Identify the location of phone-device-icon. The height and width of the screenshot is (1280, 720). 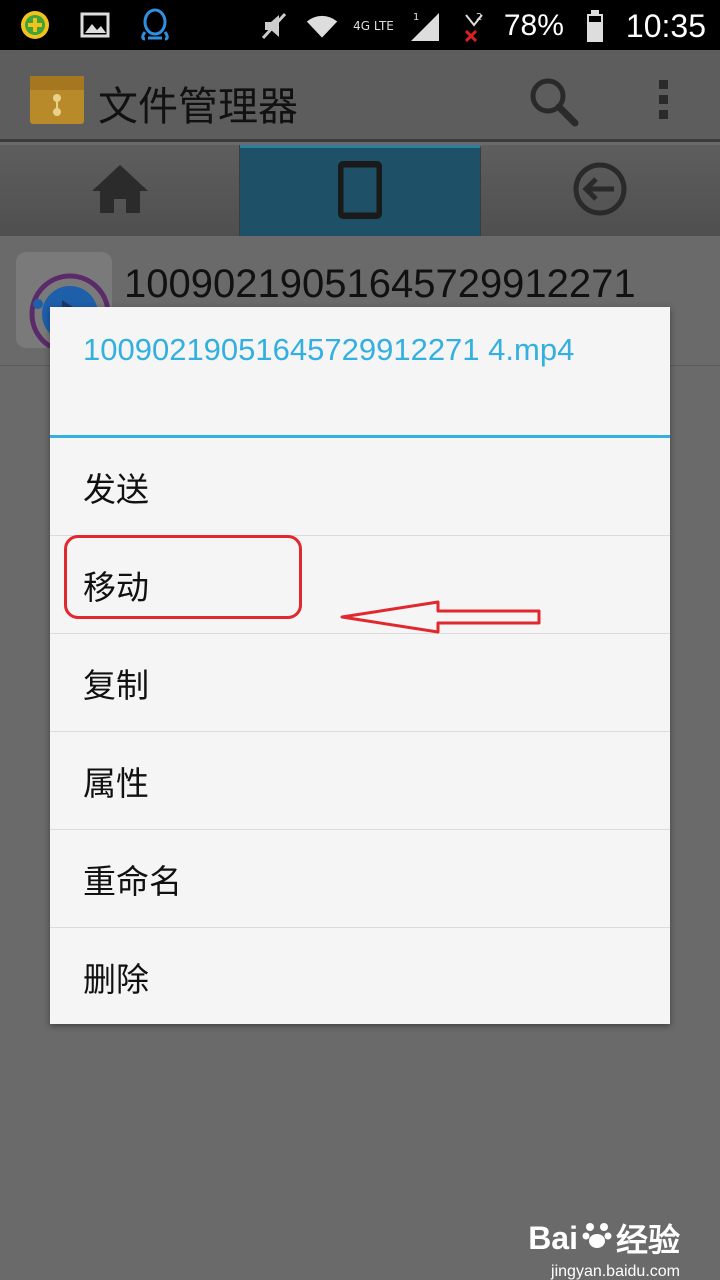
(360, 192).